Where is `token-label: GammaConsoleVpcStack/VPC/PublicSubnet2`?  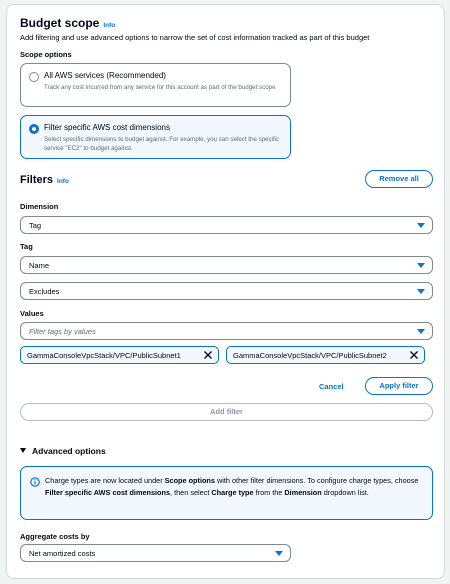 token-label: GammaConsoleVpcStack/VPC/PublicSubnet2 is located at coordinates (310, 355).